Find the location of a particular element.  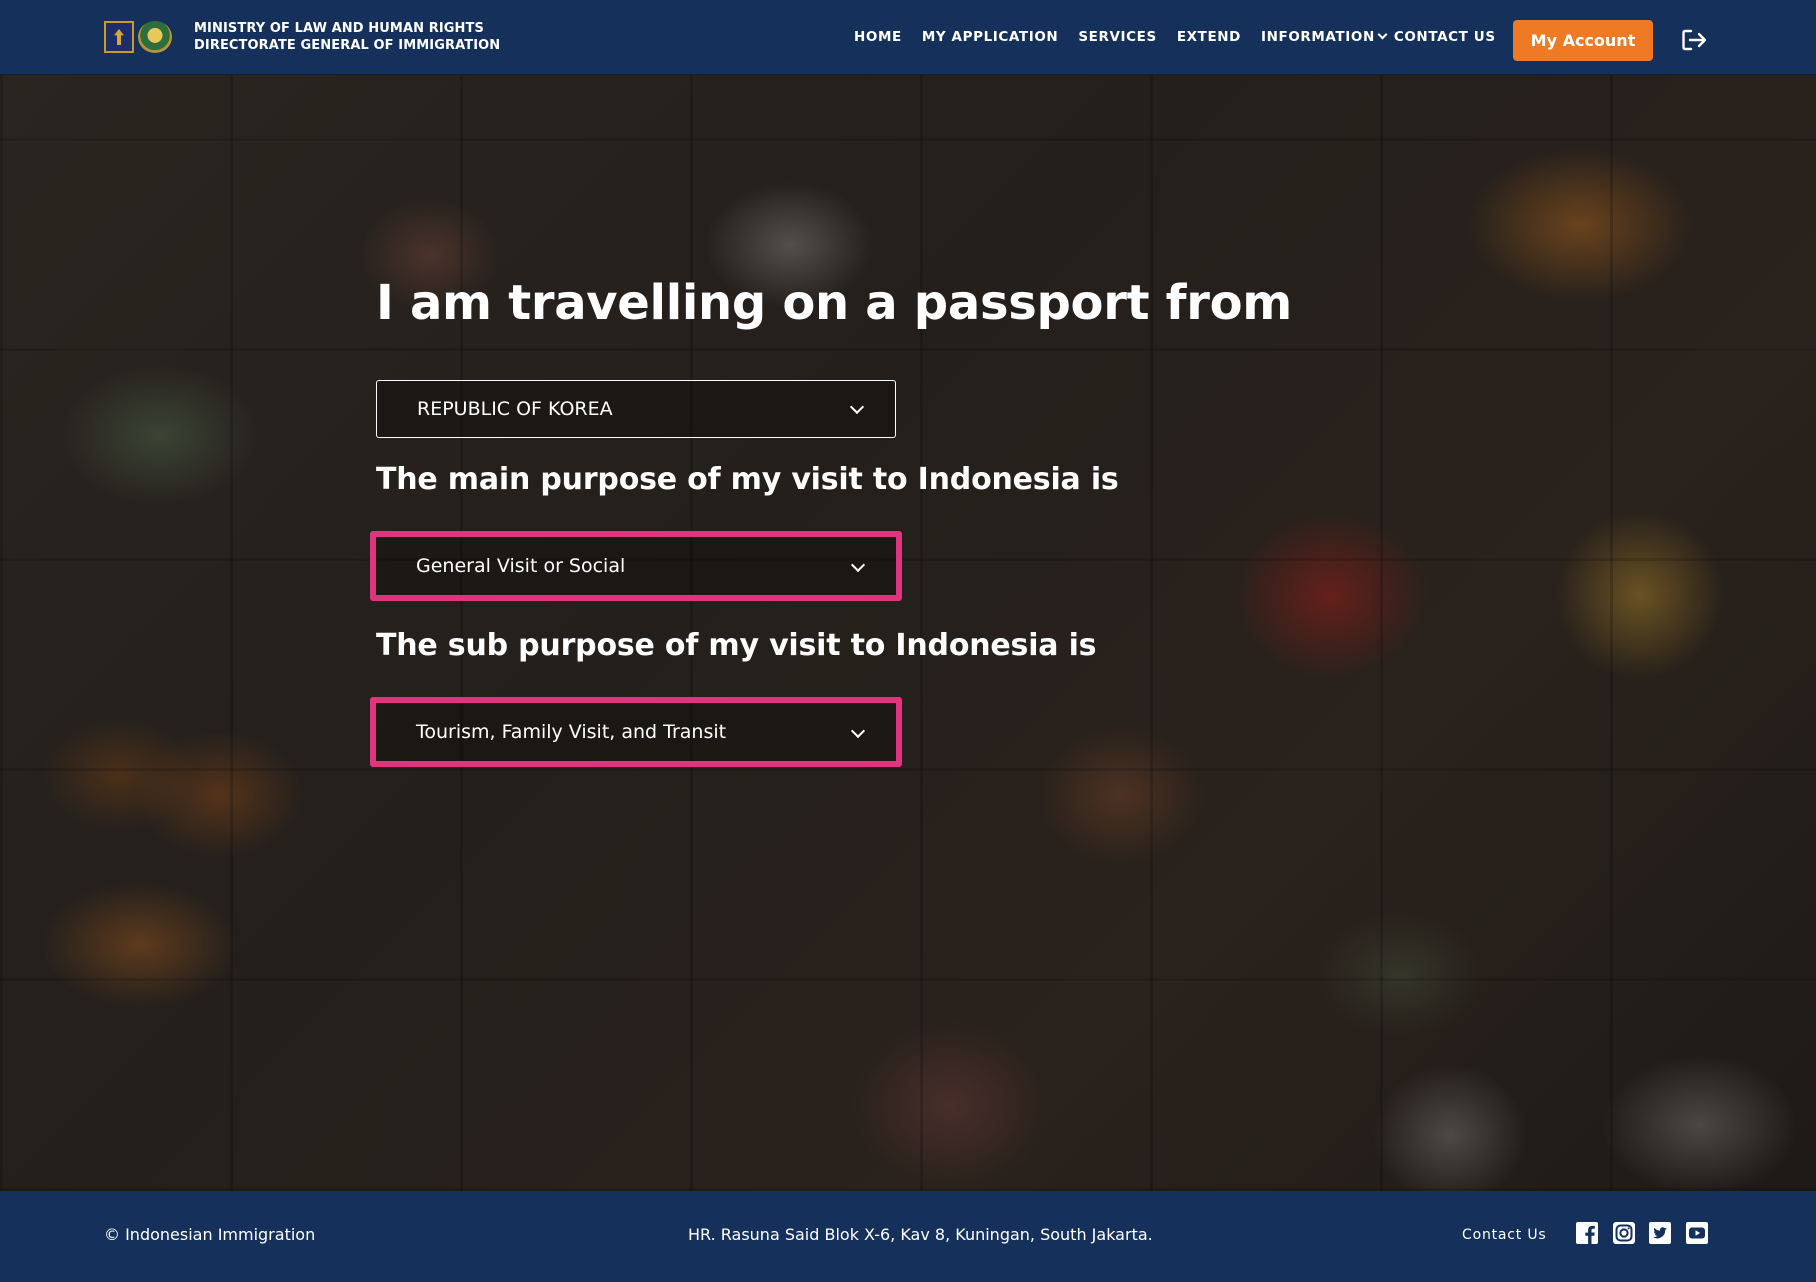

instagram-icon is located at coordinates (1624, 1233).